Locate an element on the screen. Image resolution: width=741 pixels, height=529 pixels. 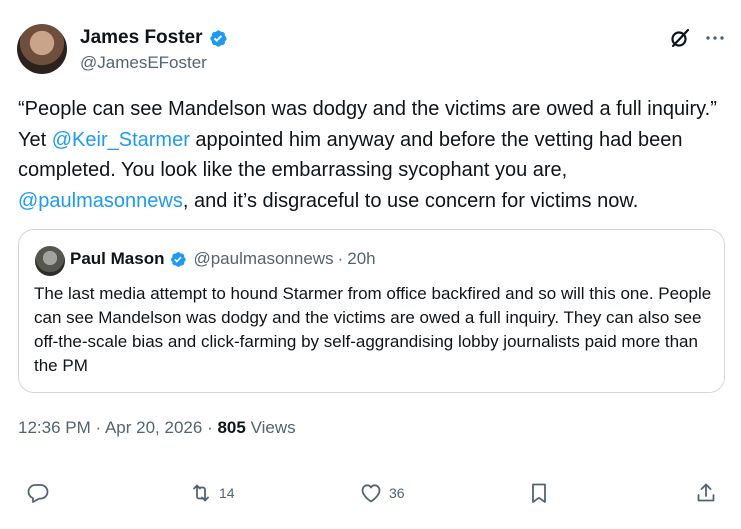
bookmark-button is located at coordinates (539, 493).